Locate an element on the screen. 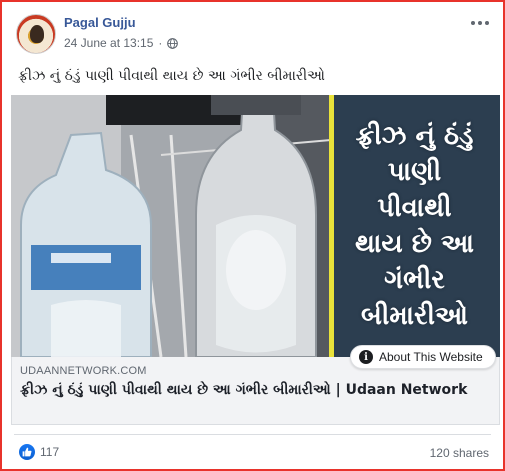  overlay-line: પાણી is located at coordinates (414, 172).